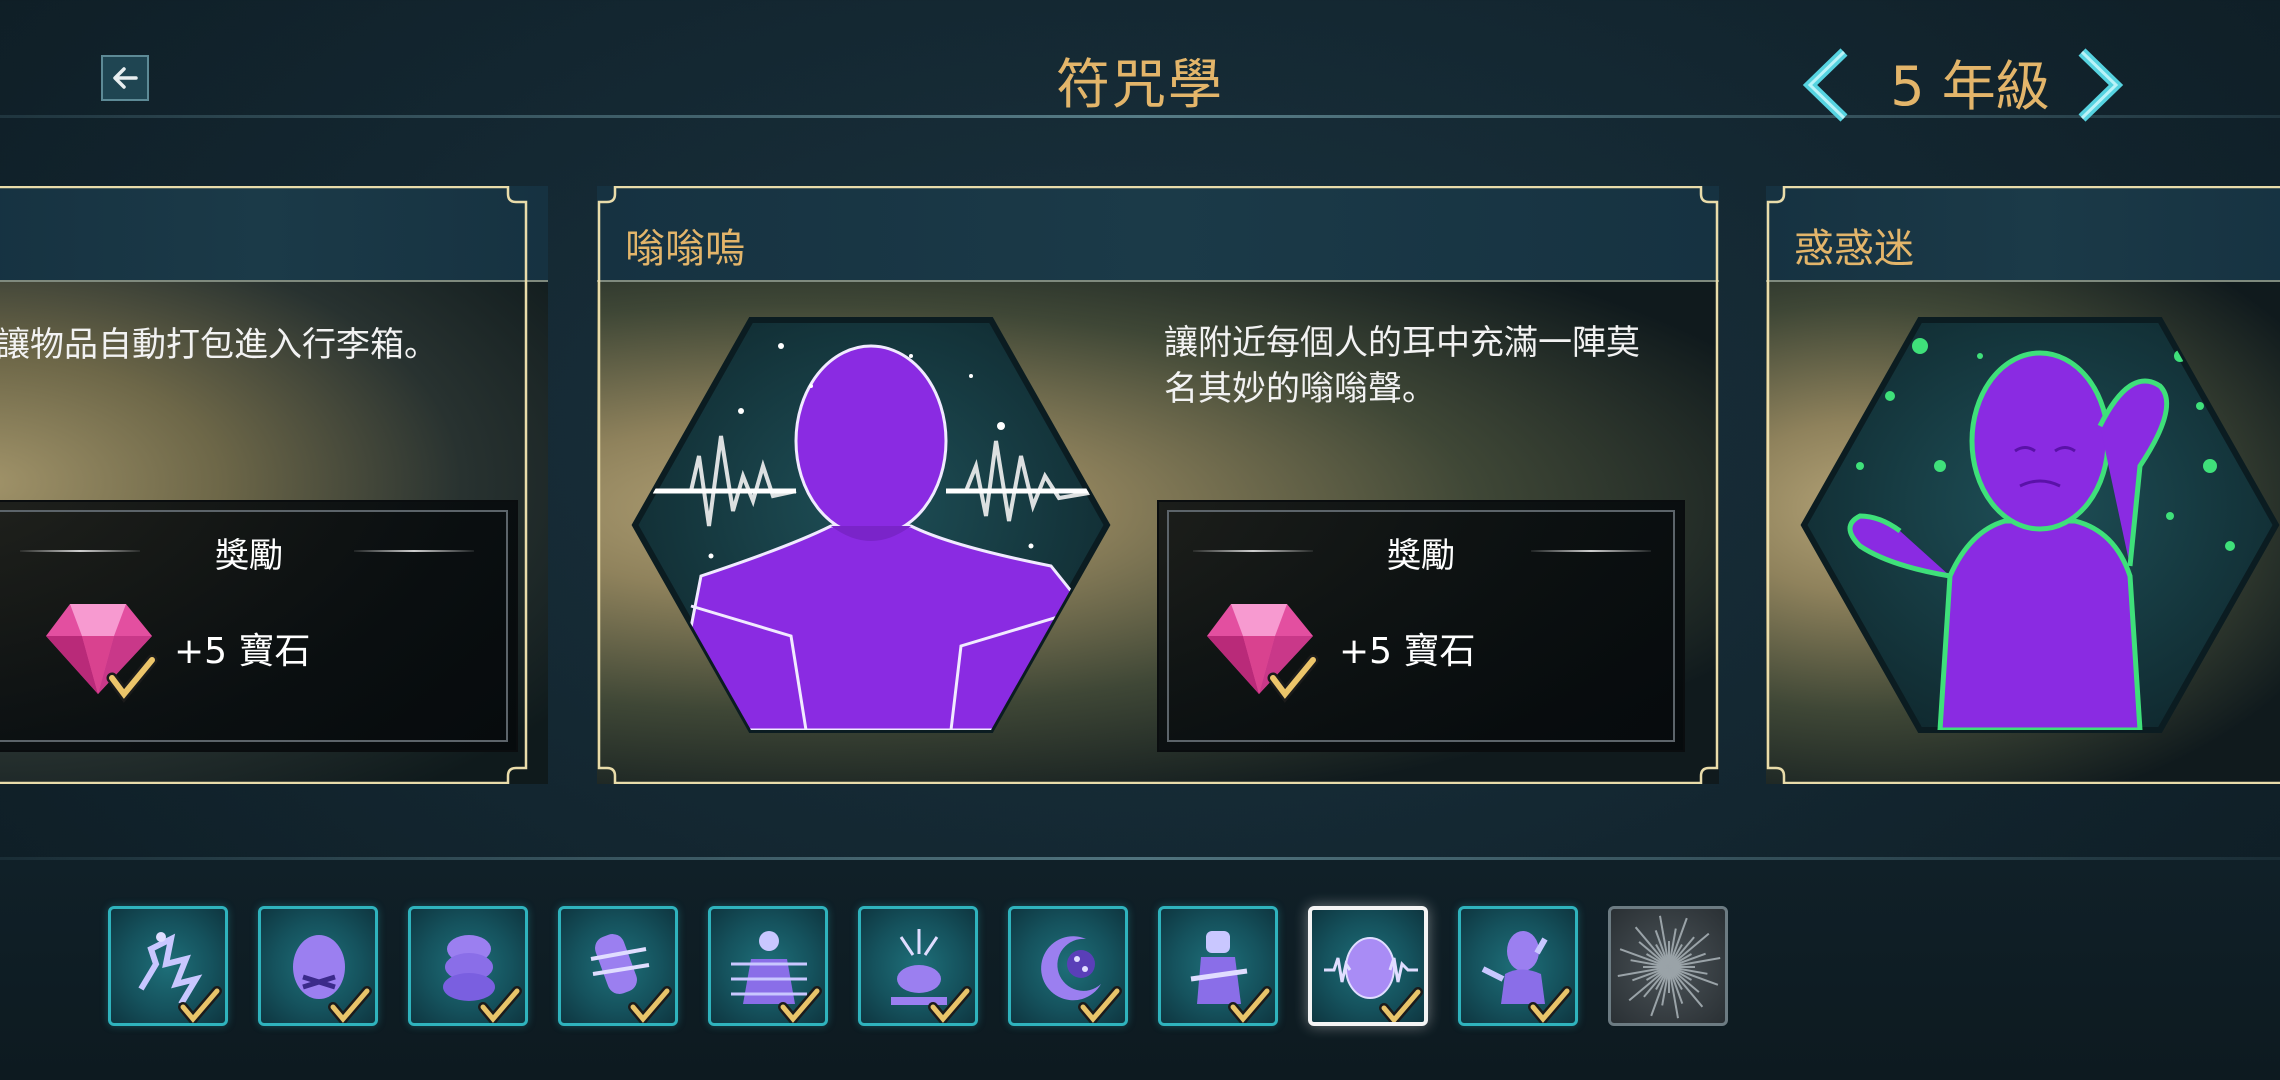 This screenshot has height=1080, width=2280. What do you see at coordinates (931, 976) in the screenshot?
I see `impact-figure-icon` at bounding box center [931, 976].